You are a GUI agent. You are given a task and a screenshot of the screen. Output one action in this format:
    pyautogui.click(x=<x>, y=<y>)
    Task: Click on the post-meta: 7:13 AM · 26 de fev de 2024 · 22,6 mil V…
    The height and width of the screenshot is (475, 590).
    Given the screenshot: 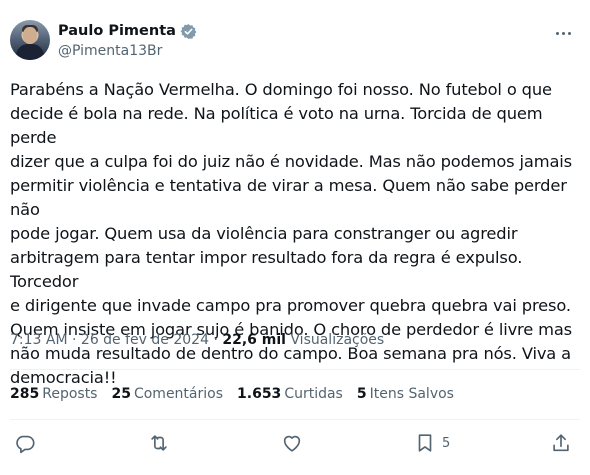 What is the action you would take?
    pyautogui.click(x=197, y=340)
    